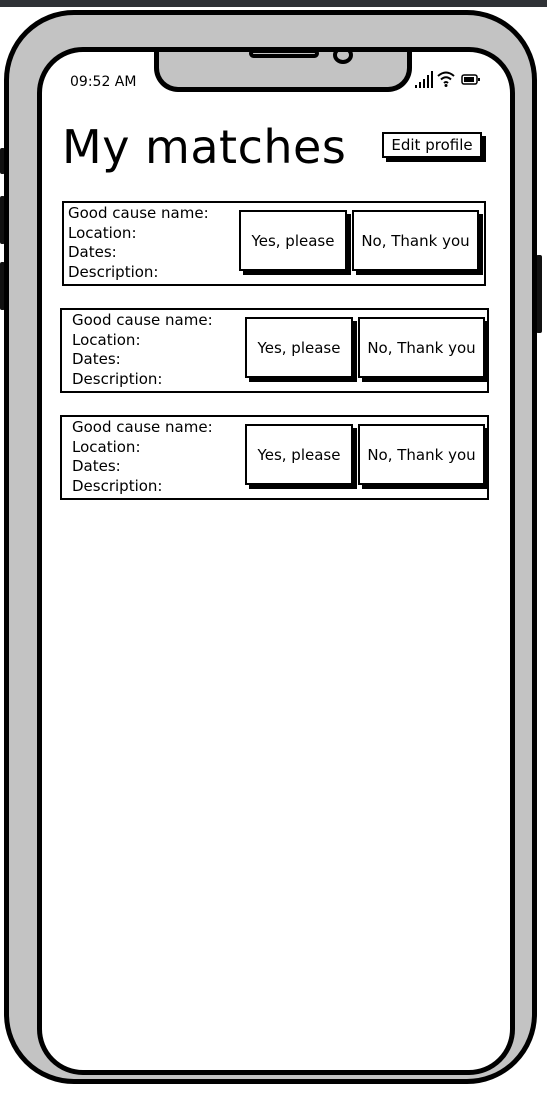 This screenshot has width=547, height=1099. Describe the element at coordinates (273, 3) in the screenshot. I see `window-top-strip` at that location.